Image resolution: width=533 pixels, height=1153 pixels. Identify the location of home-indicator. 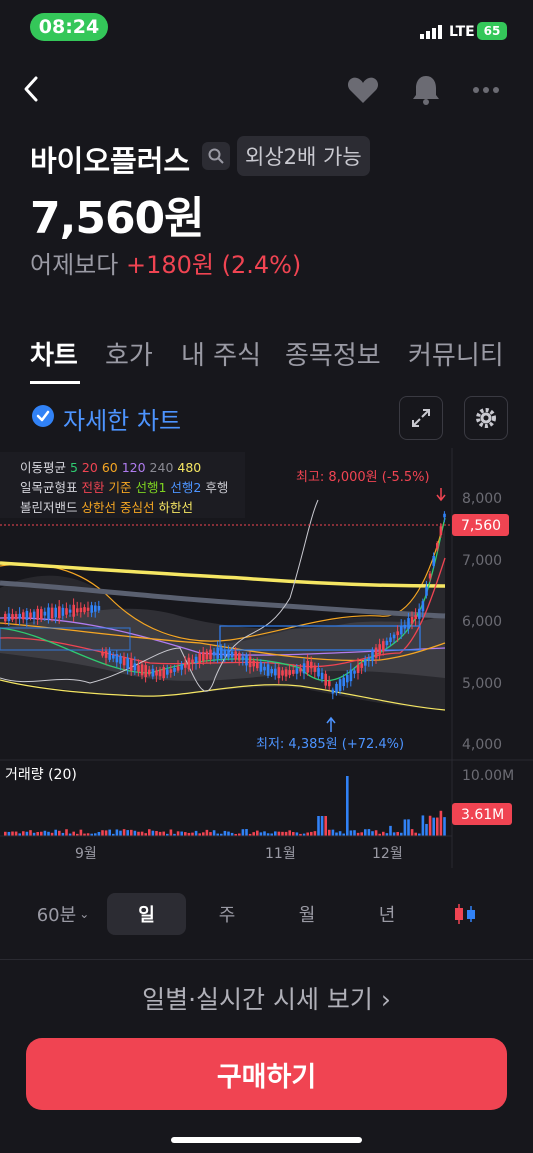
(266, 1140).